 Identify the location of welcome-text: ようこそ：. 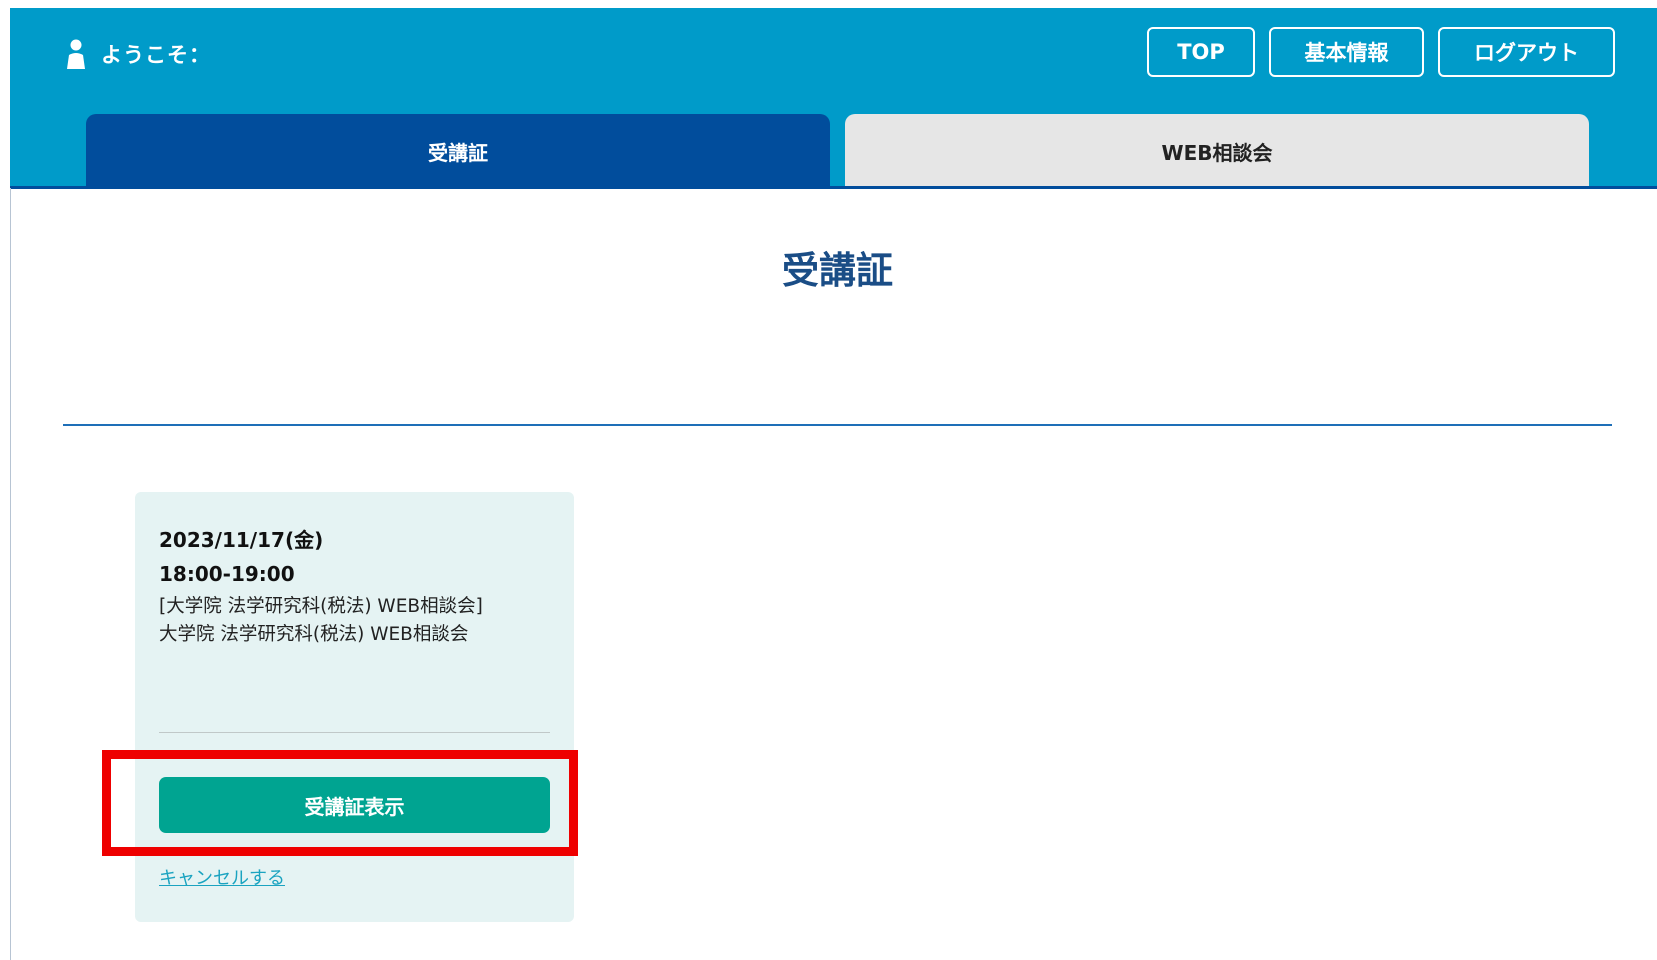
(156, 55).